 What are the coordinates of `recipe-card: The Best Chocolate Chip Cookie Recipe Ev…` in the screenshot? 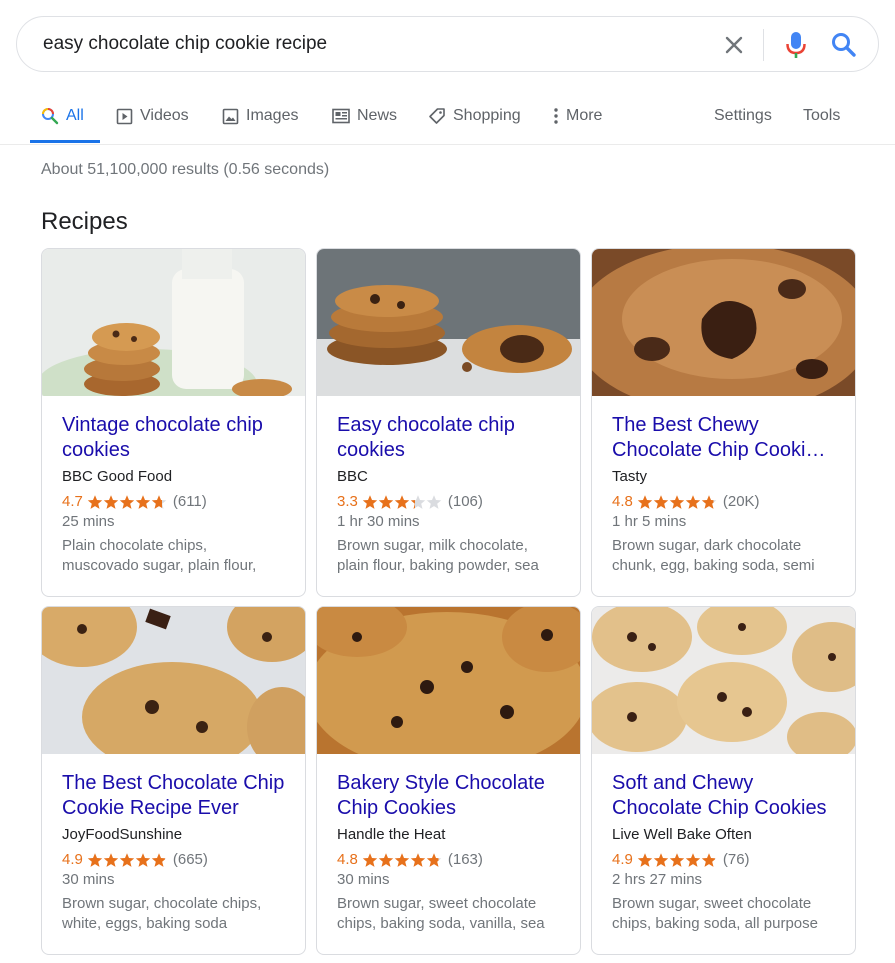 It's located at (173, 780).